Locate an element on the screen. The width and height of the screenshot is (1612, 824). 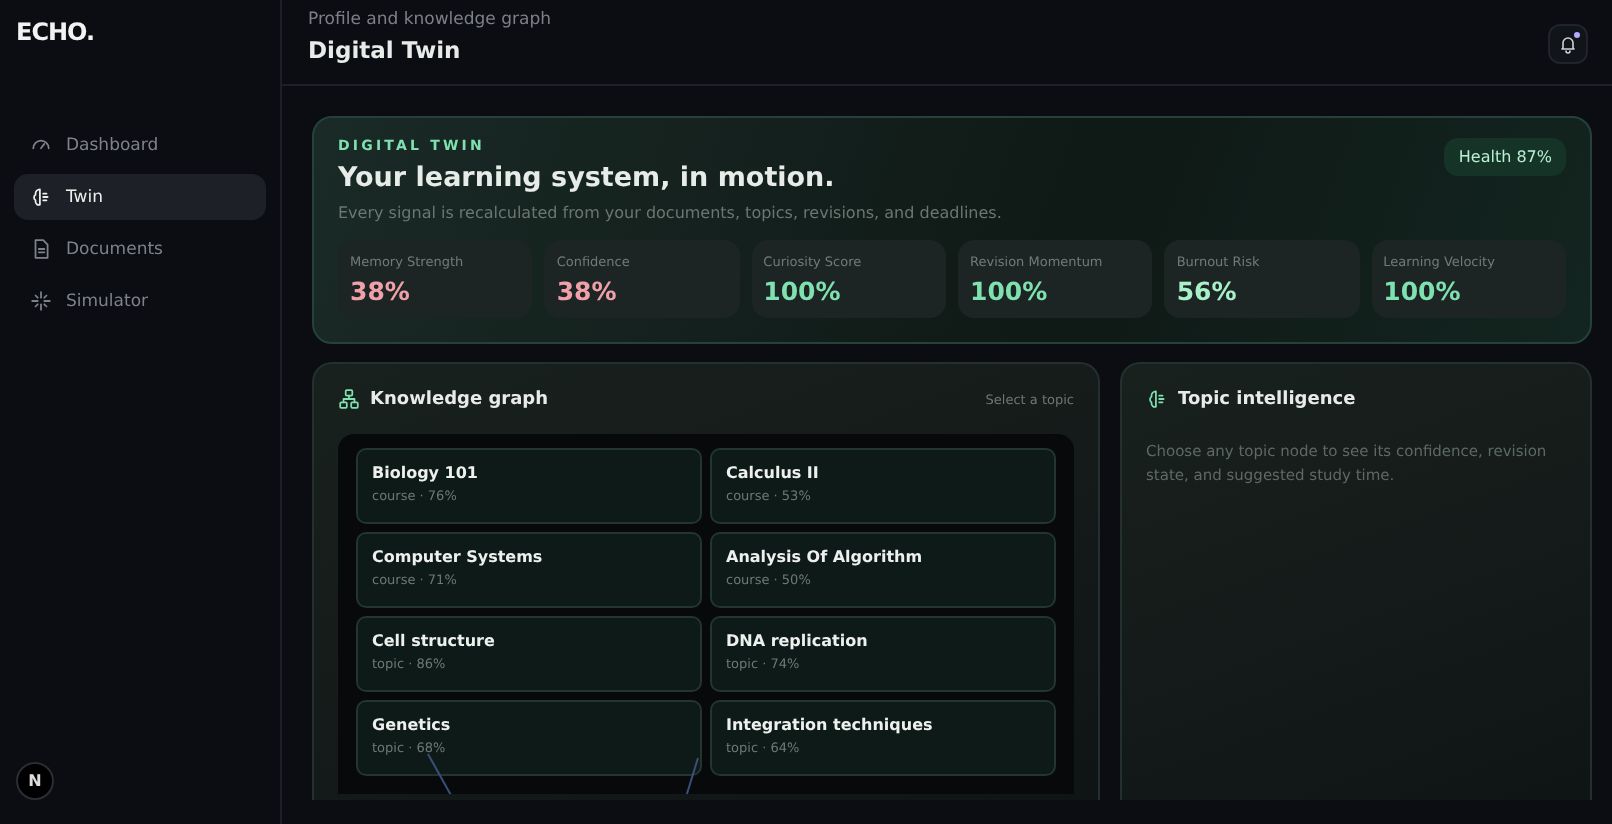
bell-icon is located at coordinates (1568, 44).